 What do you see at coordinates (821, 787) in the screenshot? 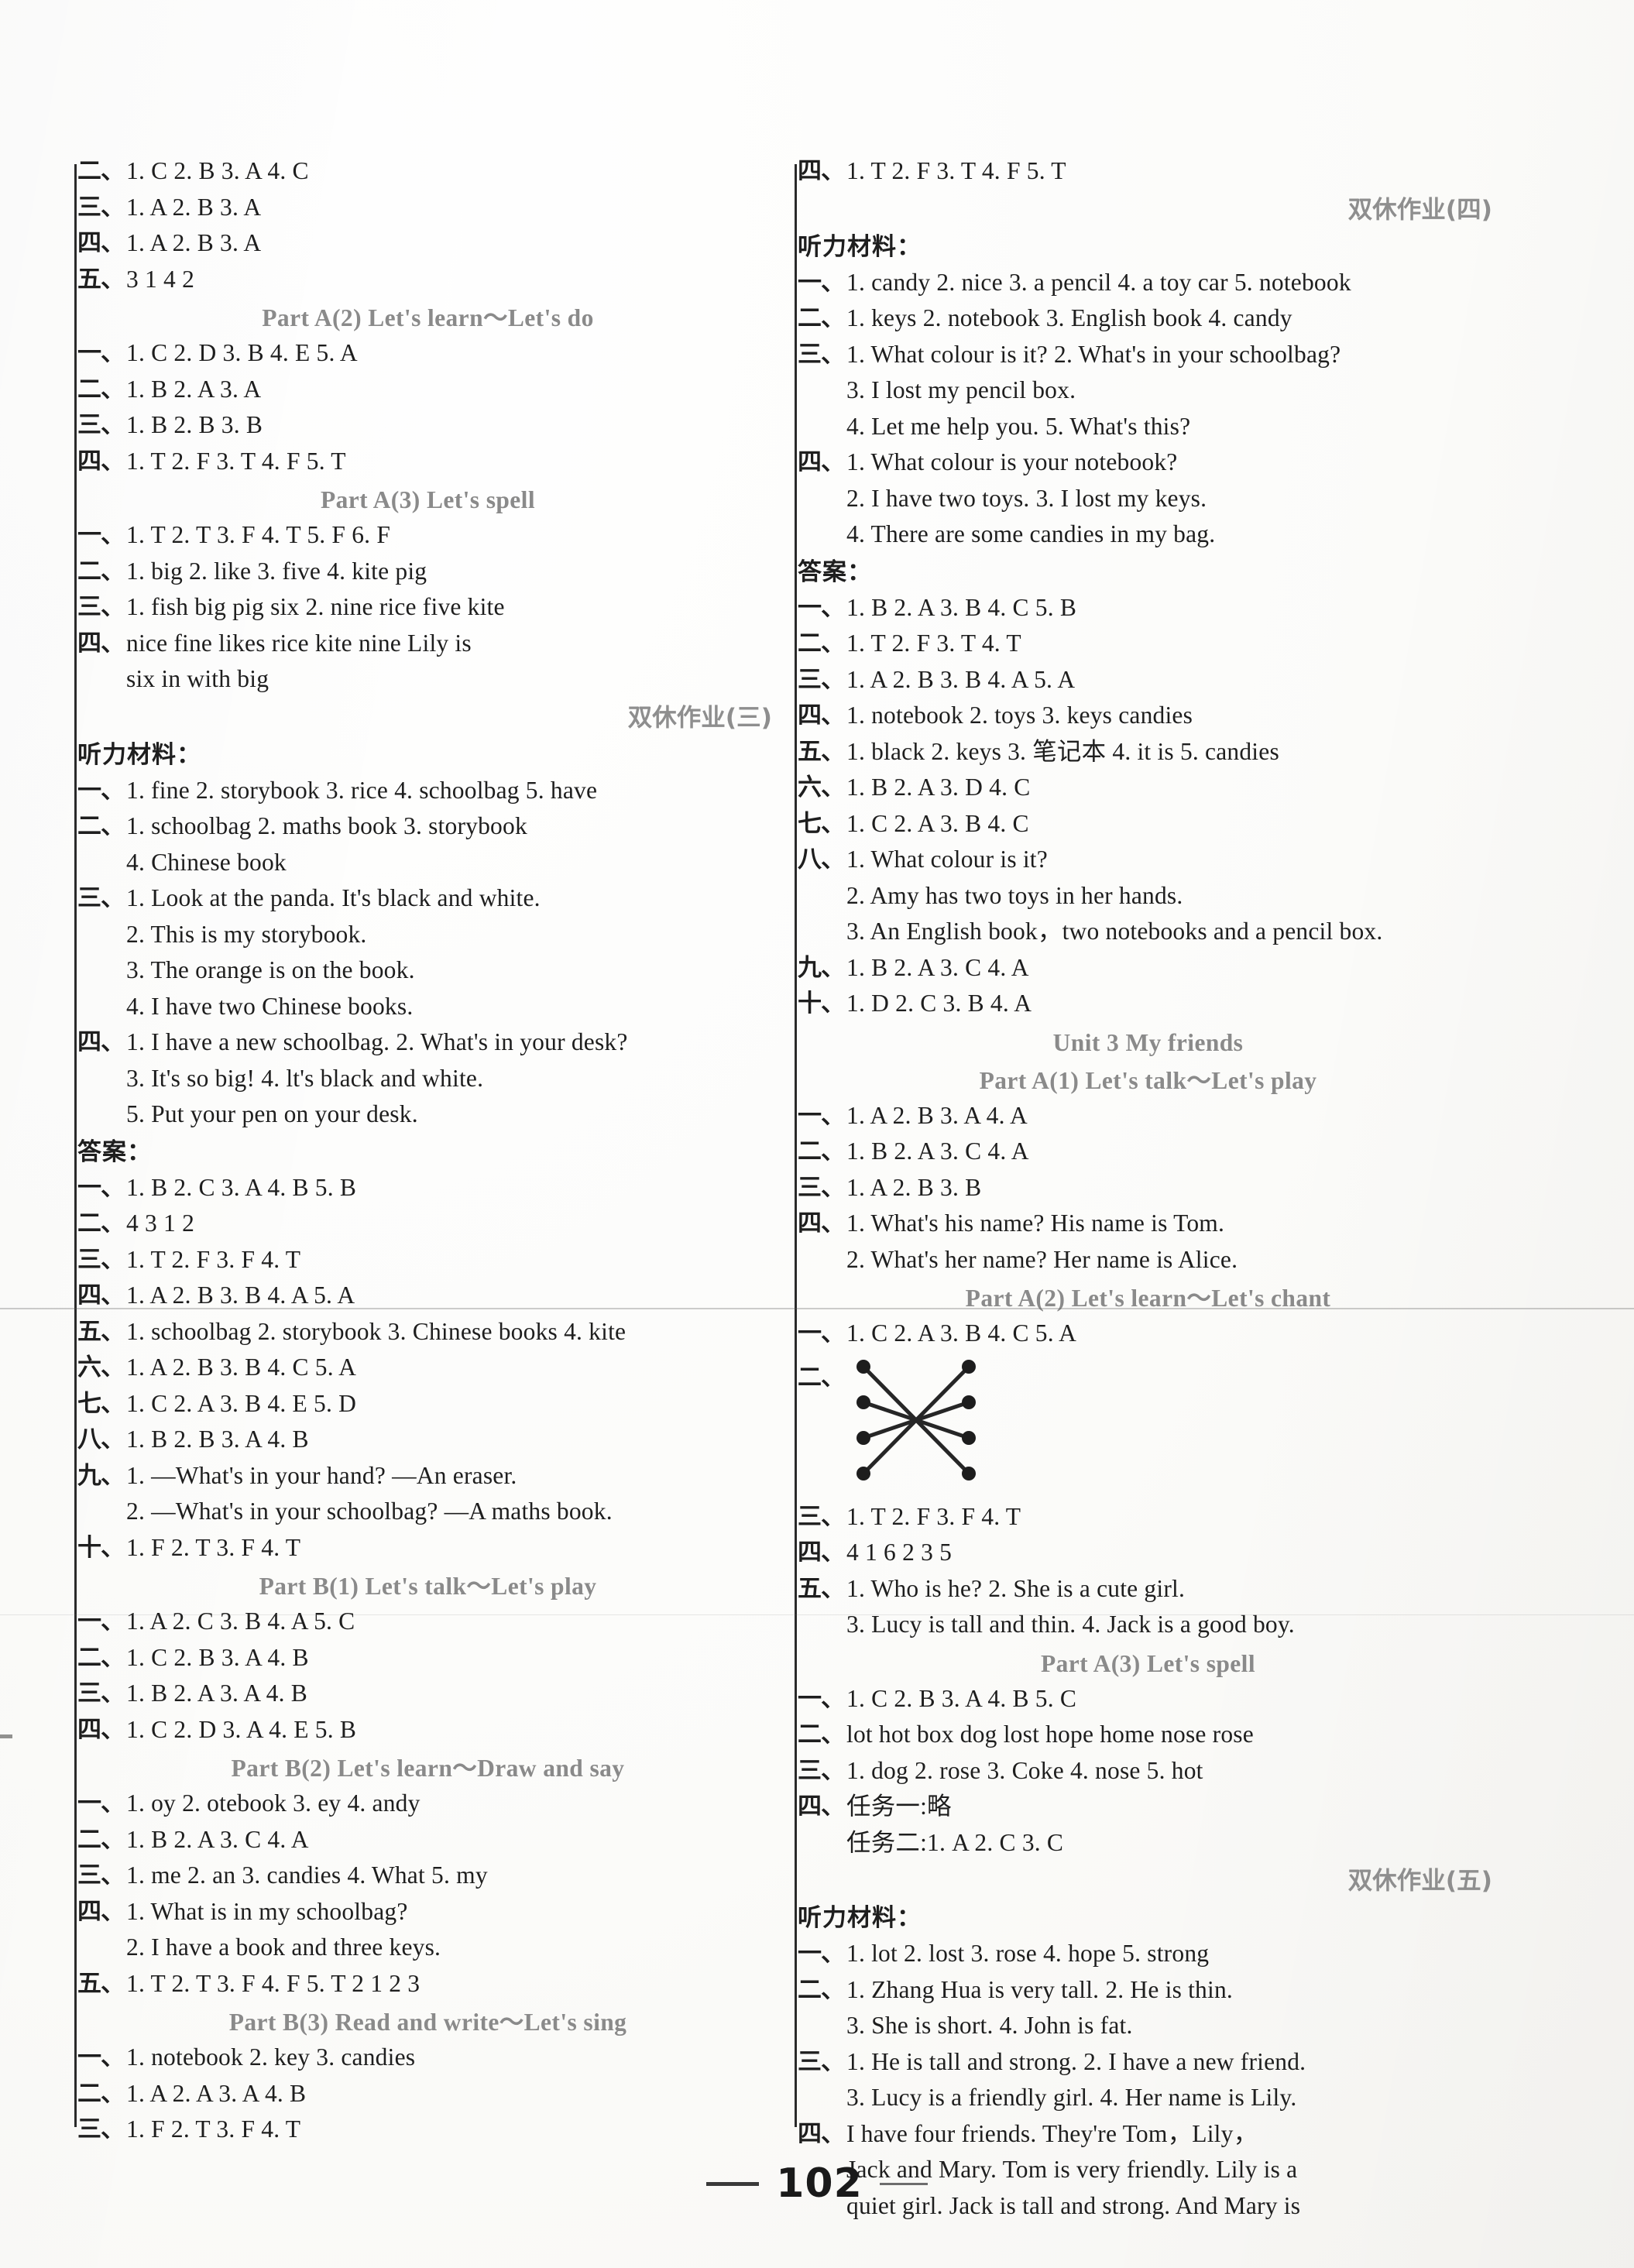
I see `item-number: 六、` at bounding box center [821, 787].